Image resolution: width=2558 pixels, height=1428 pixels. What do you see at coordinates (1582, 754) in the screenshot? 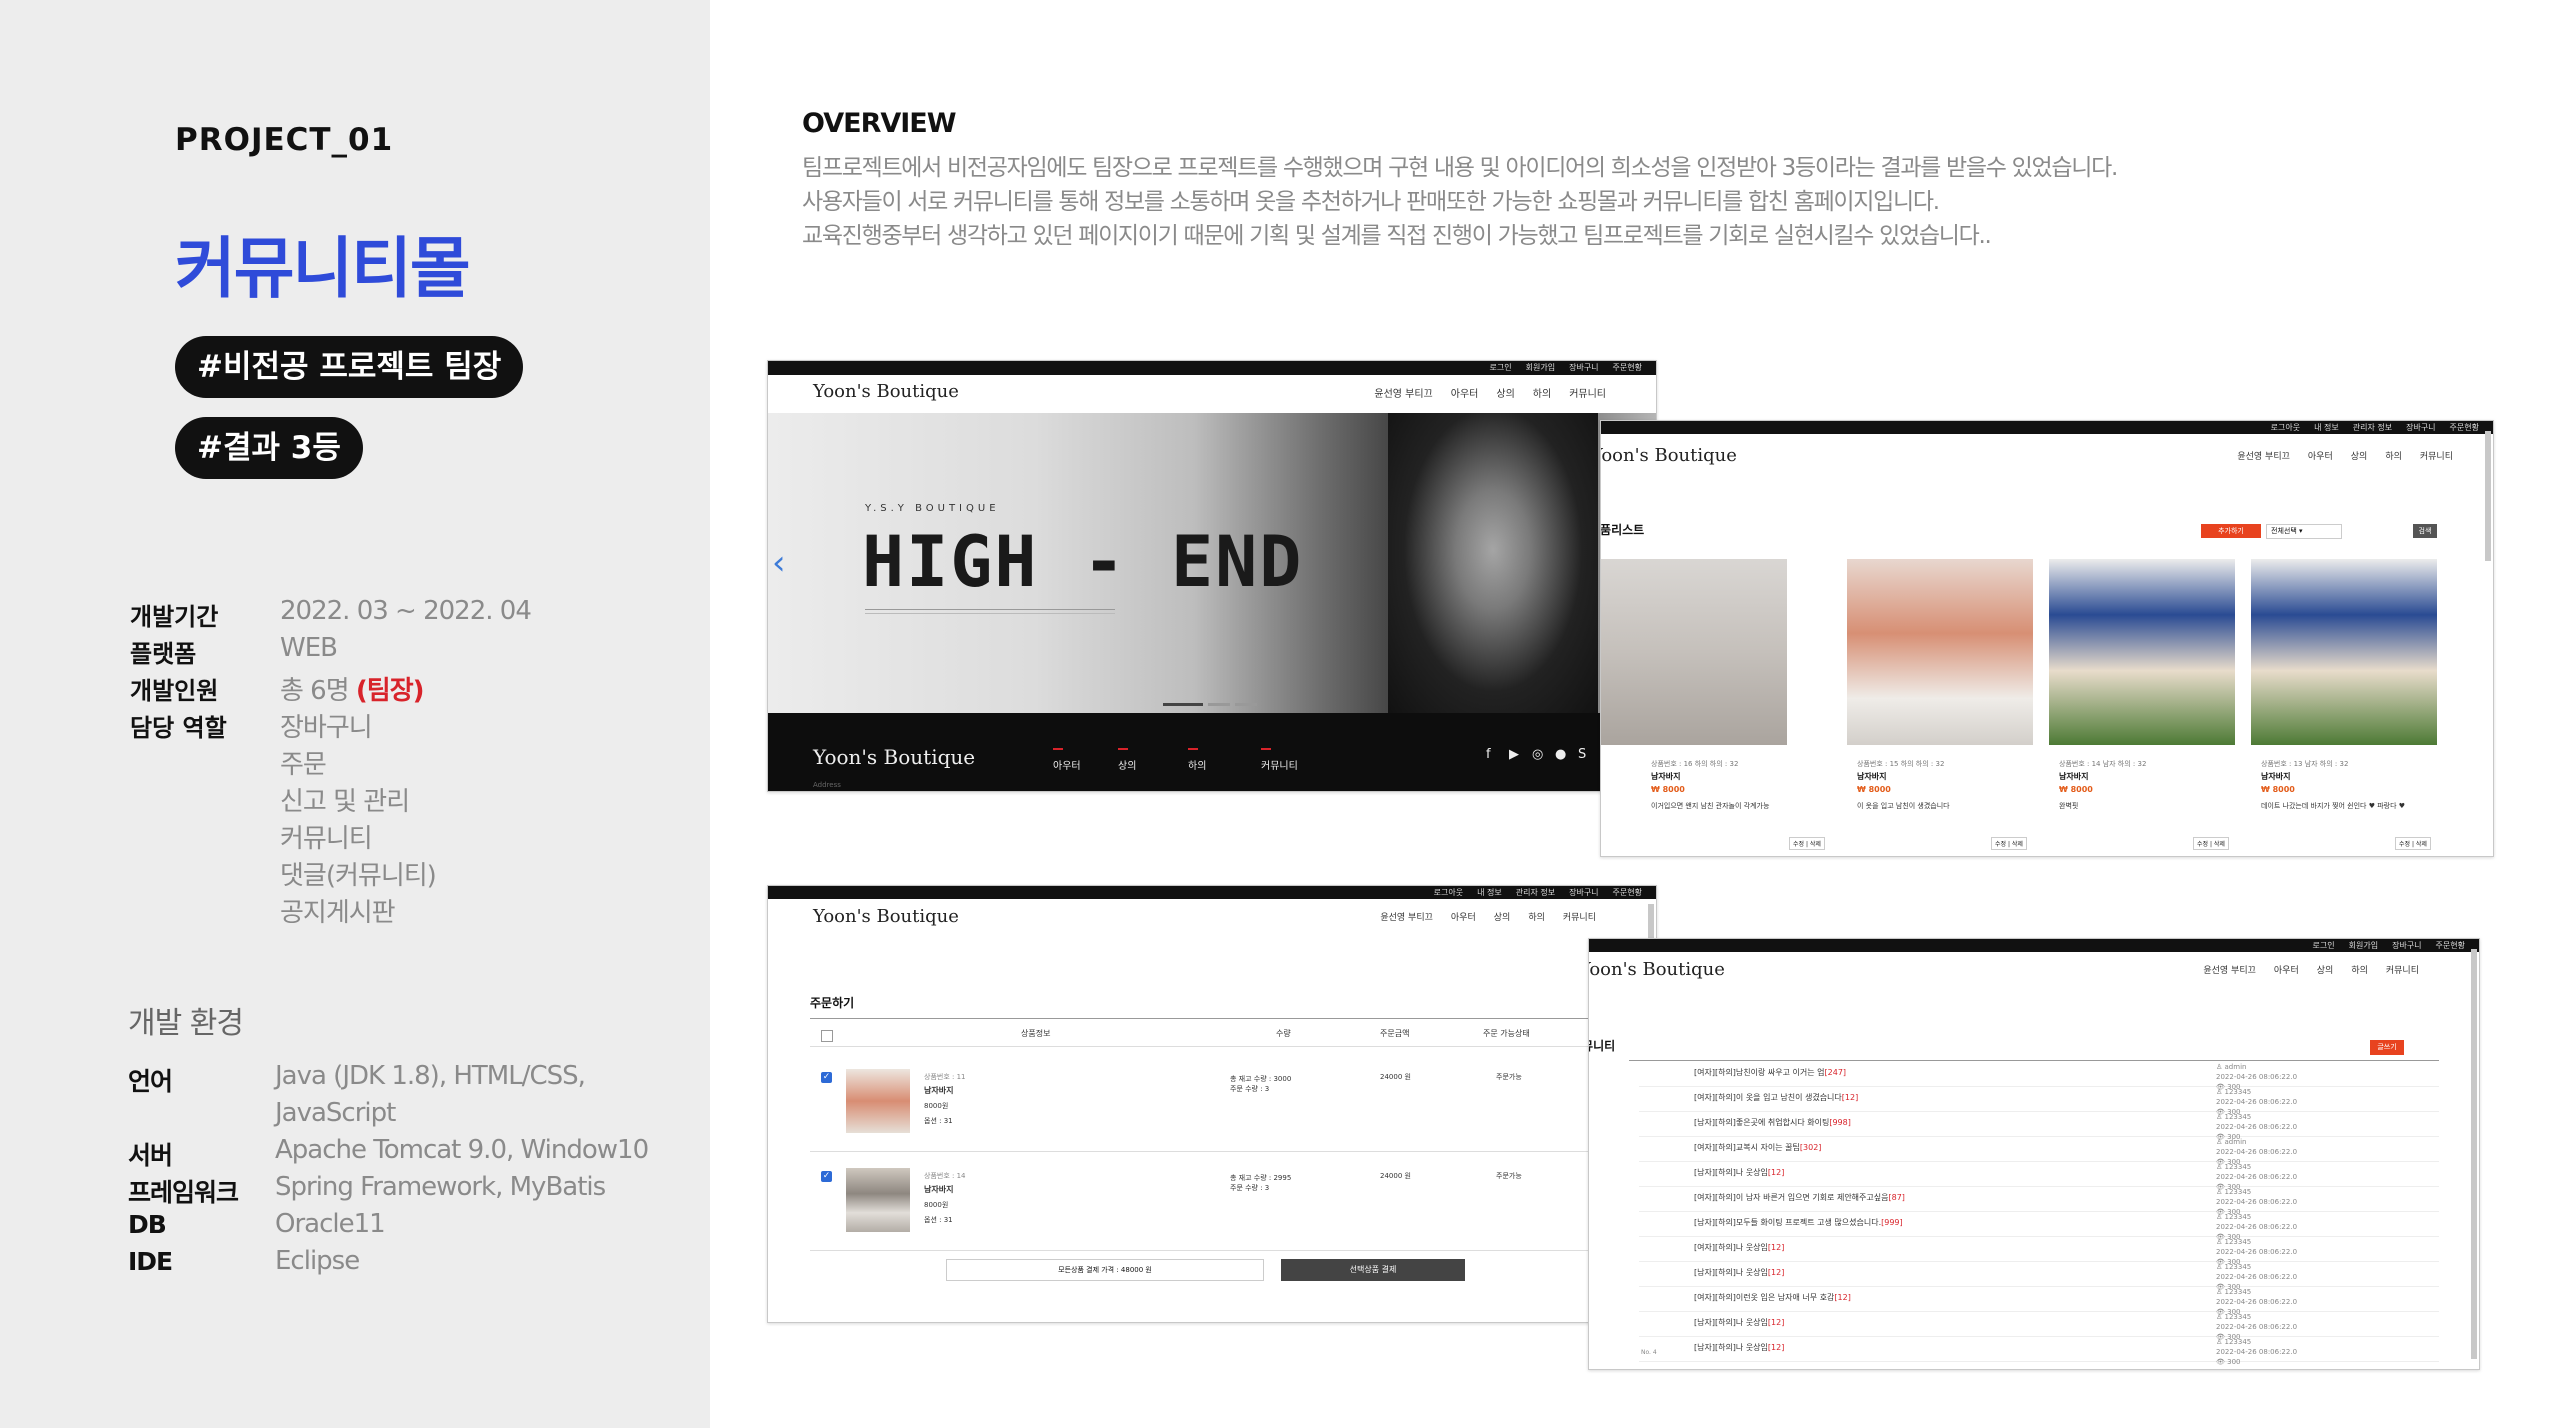
I see `skype-icon: S` at bounding box center [1582, 754].